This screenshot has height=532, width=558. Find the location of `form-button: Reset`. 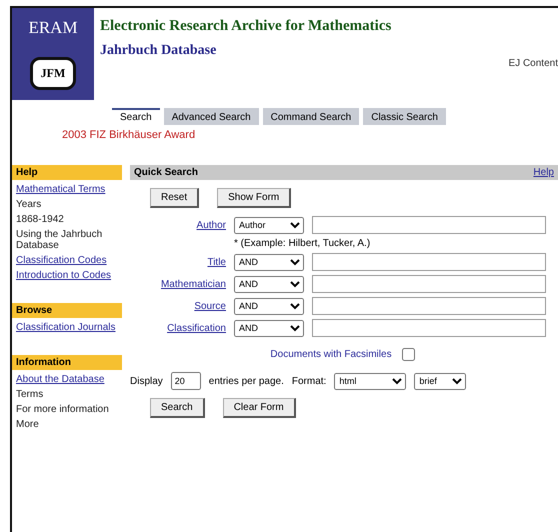

form-button: Reset is located at coordinates (175, 198).